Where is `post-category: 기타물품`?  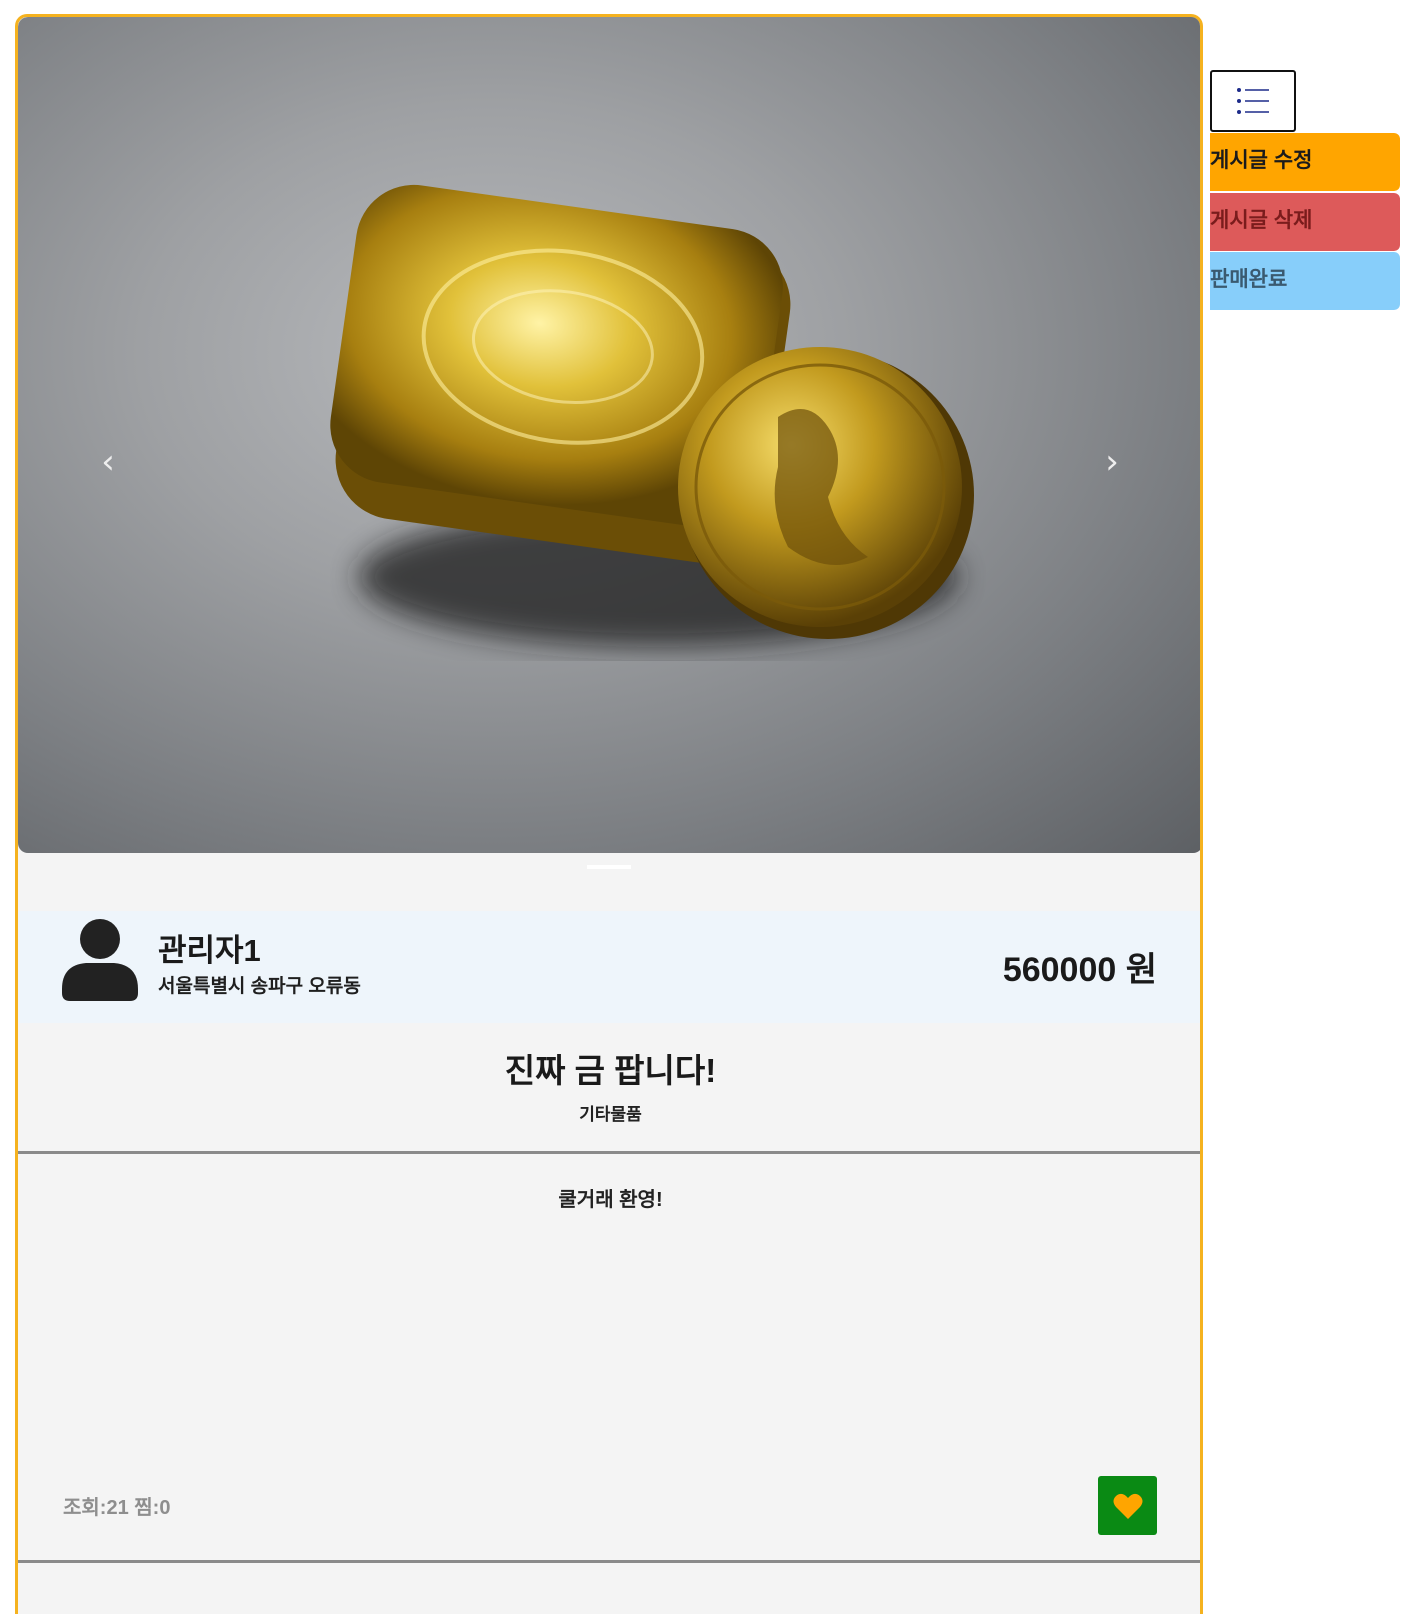
post-category: 기타물품 is located at coordinates (610, 1114).